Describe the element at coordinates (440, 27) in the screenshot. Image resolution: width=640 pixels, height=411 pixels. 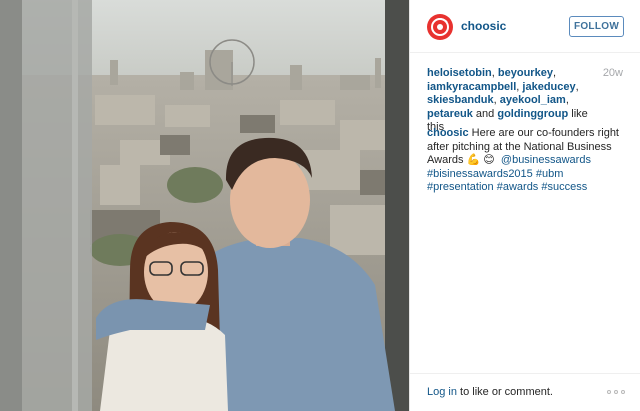
I see `choosic-logo-icon` at that location.